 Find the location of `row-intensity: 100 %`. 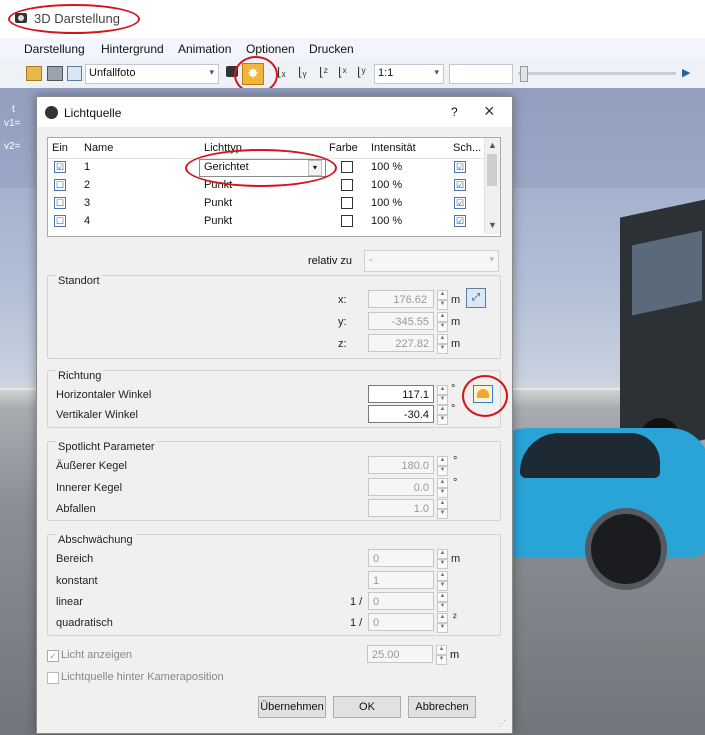

row-intensity: 100 % is located at coordinates (387, 221).